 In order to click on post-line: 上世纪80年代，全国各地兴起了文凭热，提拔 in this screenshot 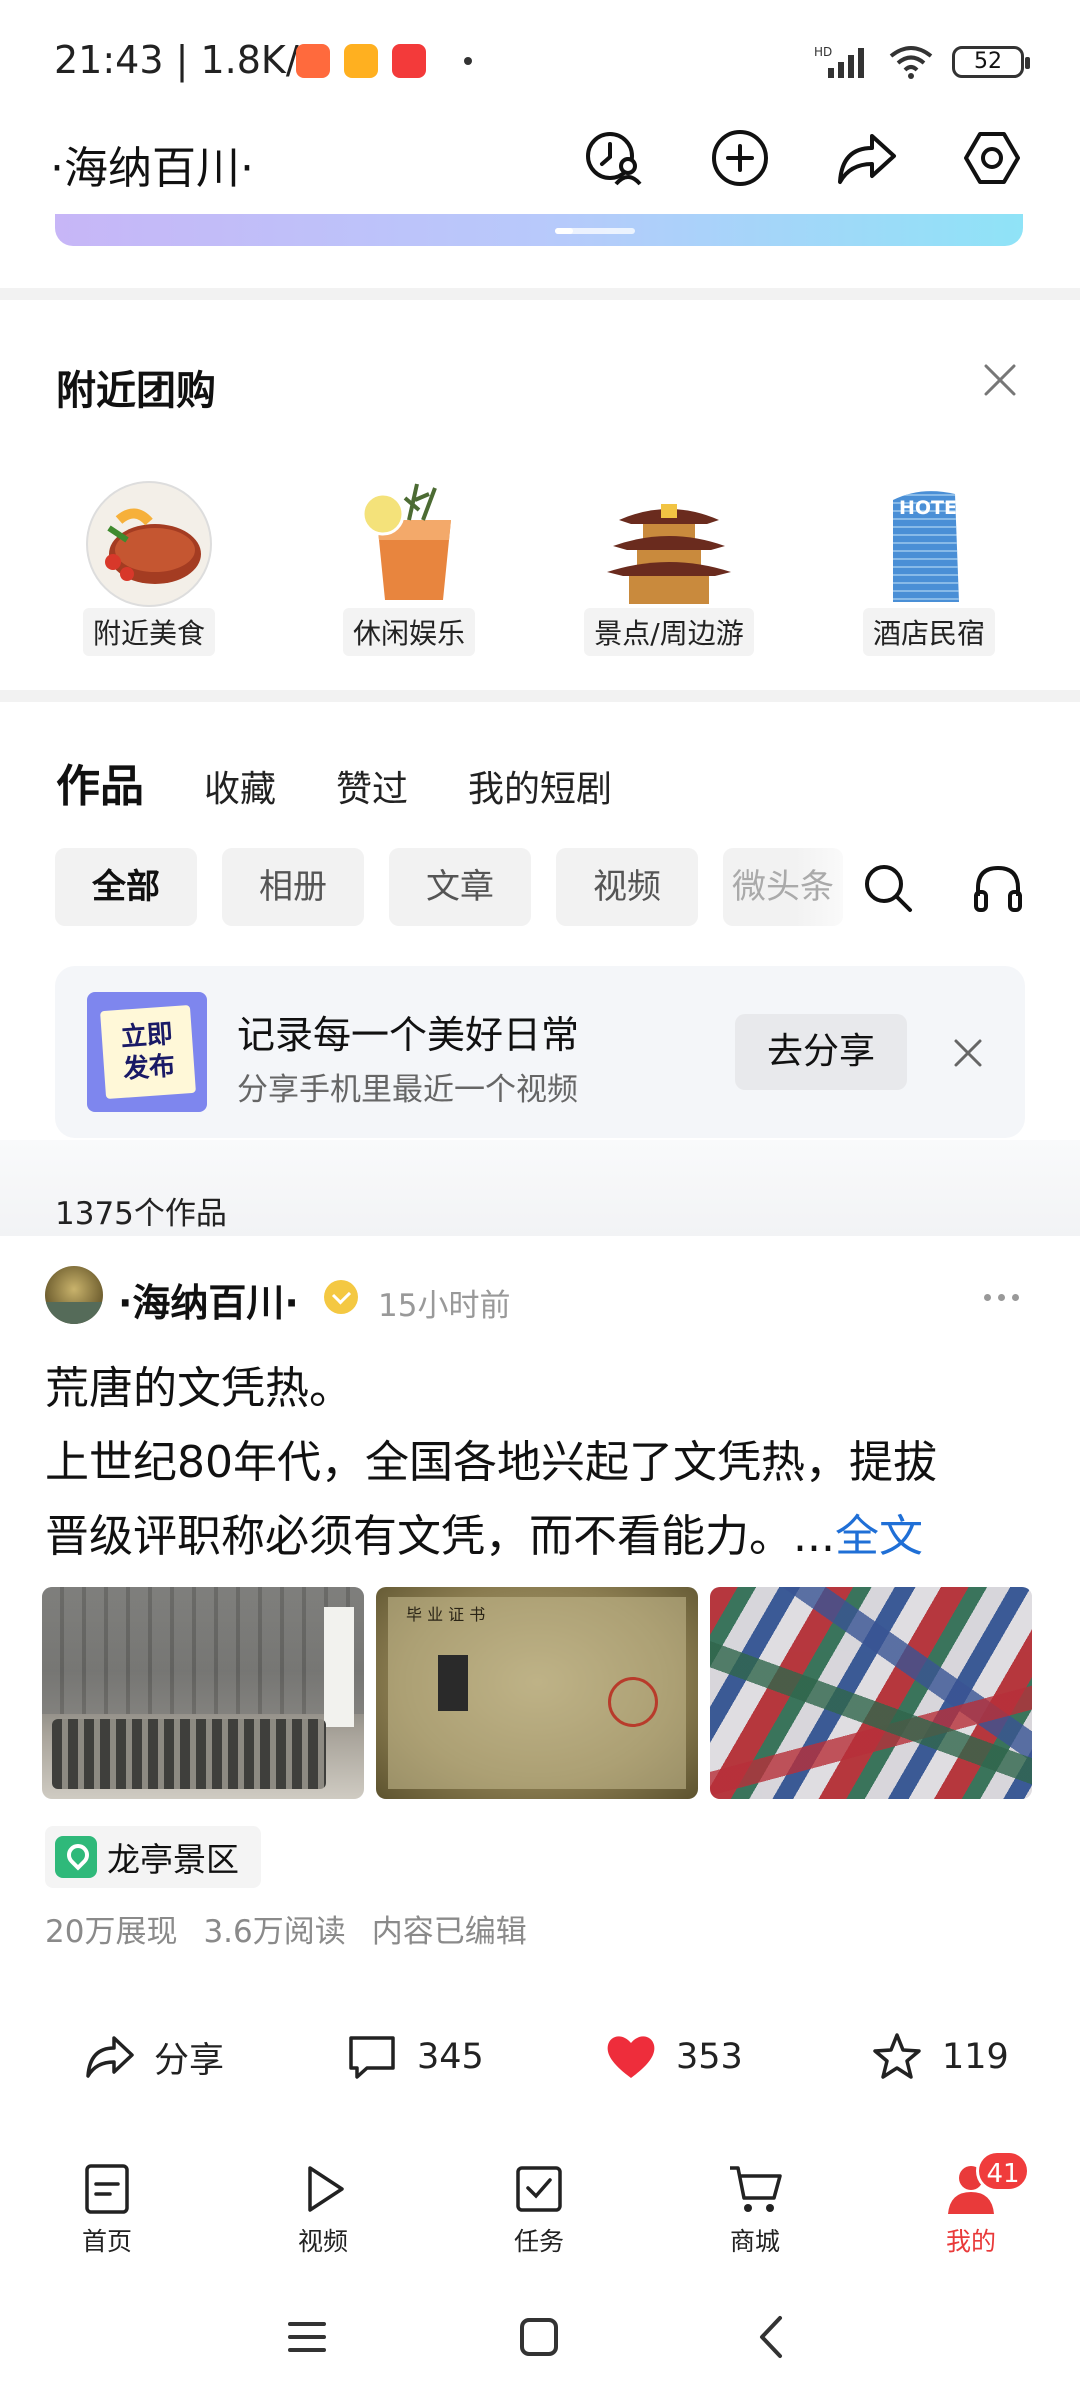, I will do `click(491, 1462)`.